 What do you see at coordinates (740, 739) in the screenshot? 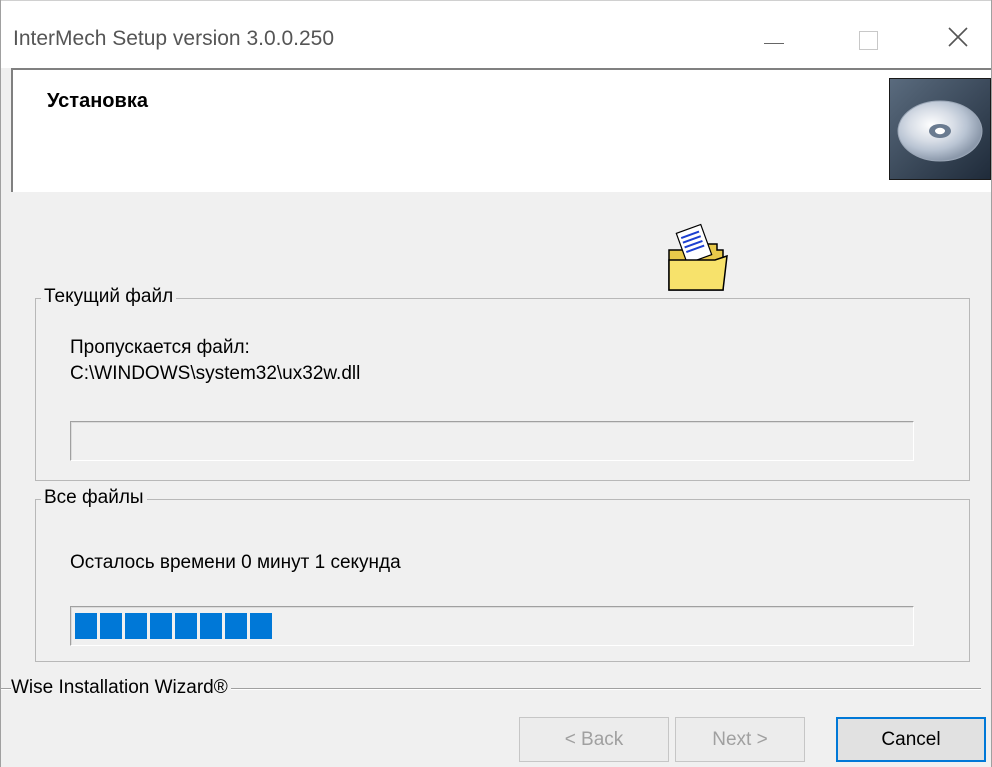
I see `next-button: Next >` at bounding box center [740, 739].